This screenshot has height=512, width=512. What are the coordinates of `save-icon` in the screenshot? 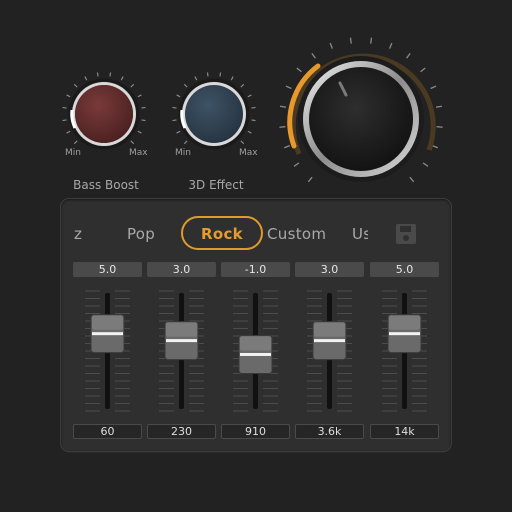 It's located at (406, 234).